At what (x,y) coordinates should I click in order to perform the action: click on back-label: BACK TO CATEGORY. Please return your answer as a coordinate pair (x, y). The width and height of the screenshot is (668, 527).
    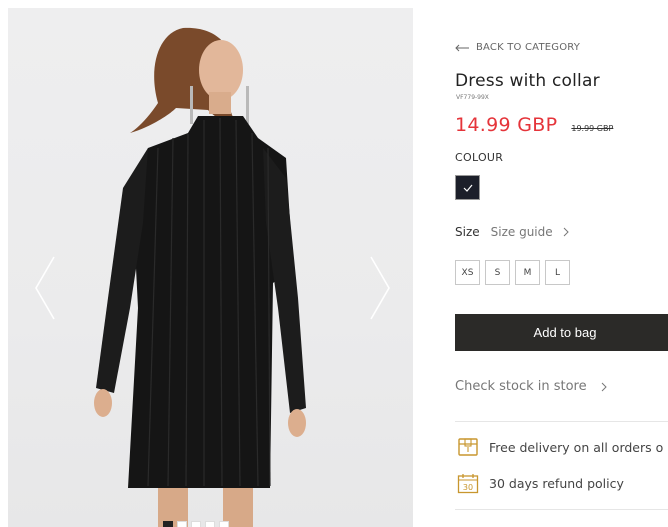
    Looking at the image, I should click on (528, 47).